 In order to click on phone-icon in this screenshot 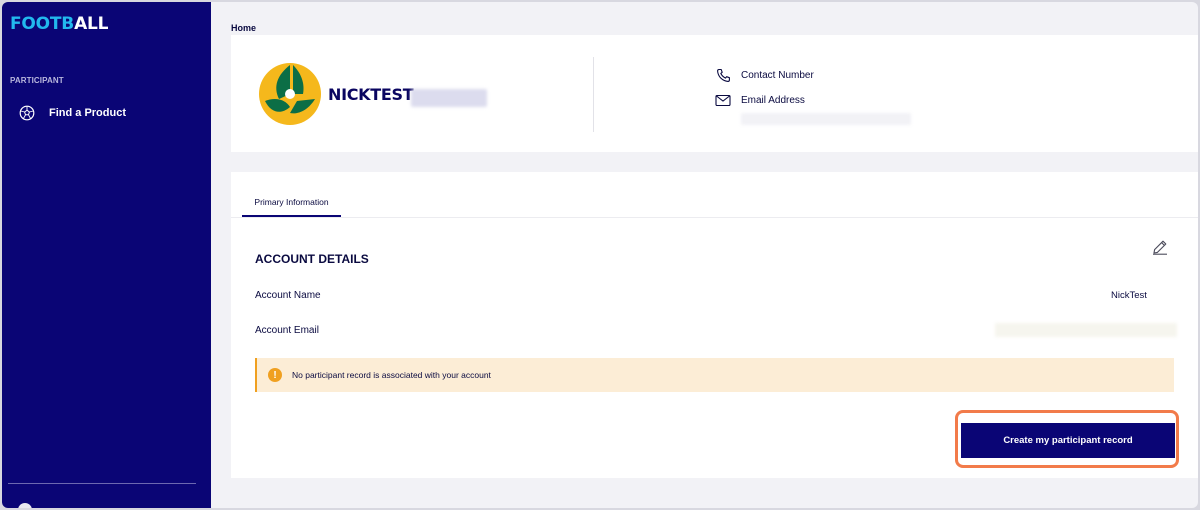, I will do `click(723, 75)`.